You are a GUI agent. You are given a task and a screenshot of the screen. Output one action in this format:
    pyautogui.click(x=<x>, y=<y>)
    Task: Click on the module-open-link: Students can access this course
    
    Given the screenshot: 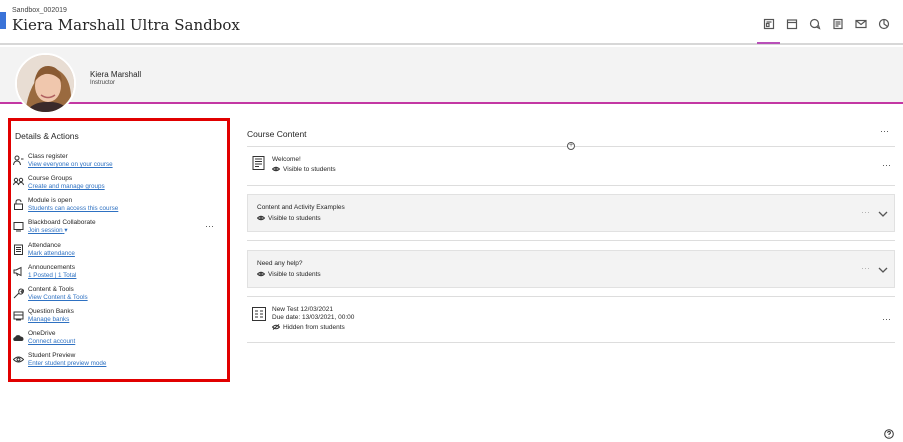 What is the action you would take?
    pyautogui.click(x=73, y=208)
    